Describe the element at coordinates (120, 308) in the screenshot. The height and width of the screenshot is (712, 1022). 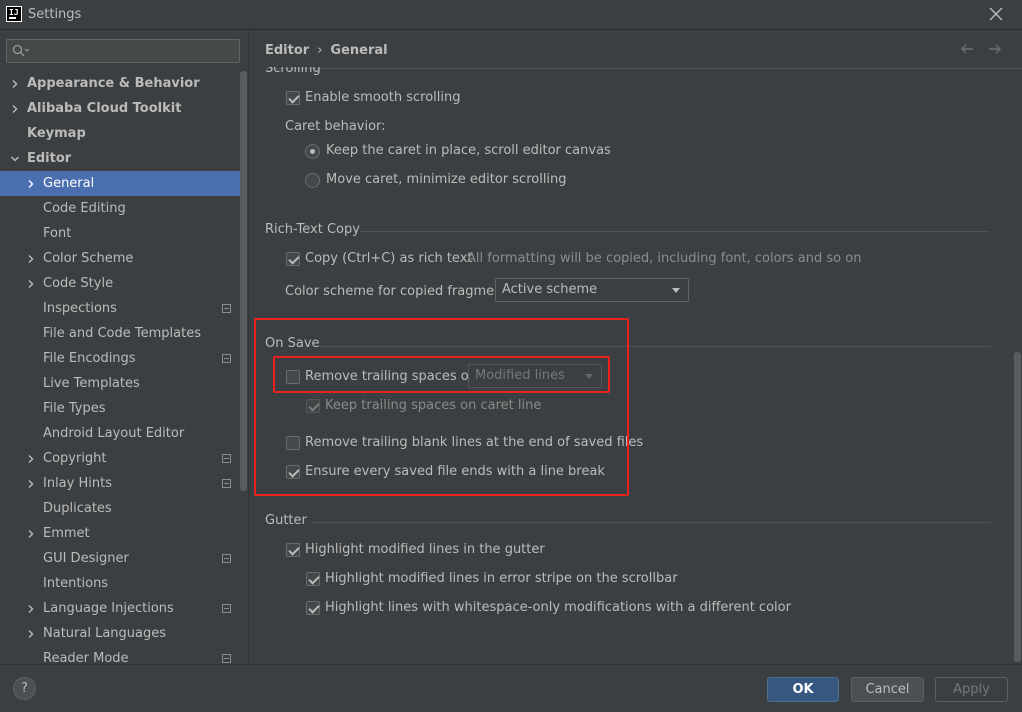
I see `sidebar-item-inspections: Inspections` at that location.